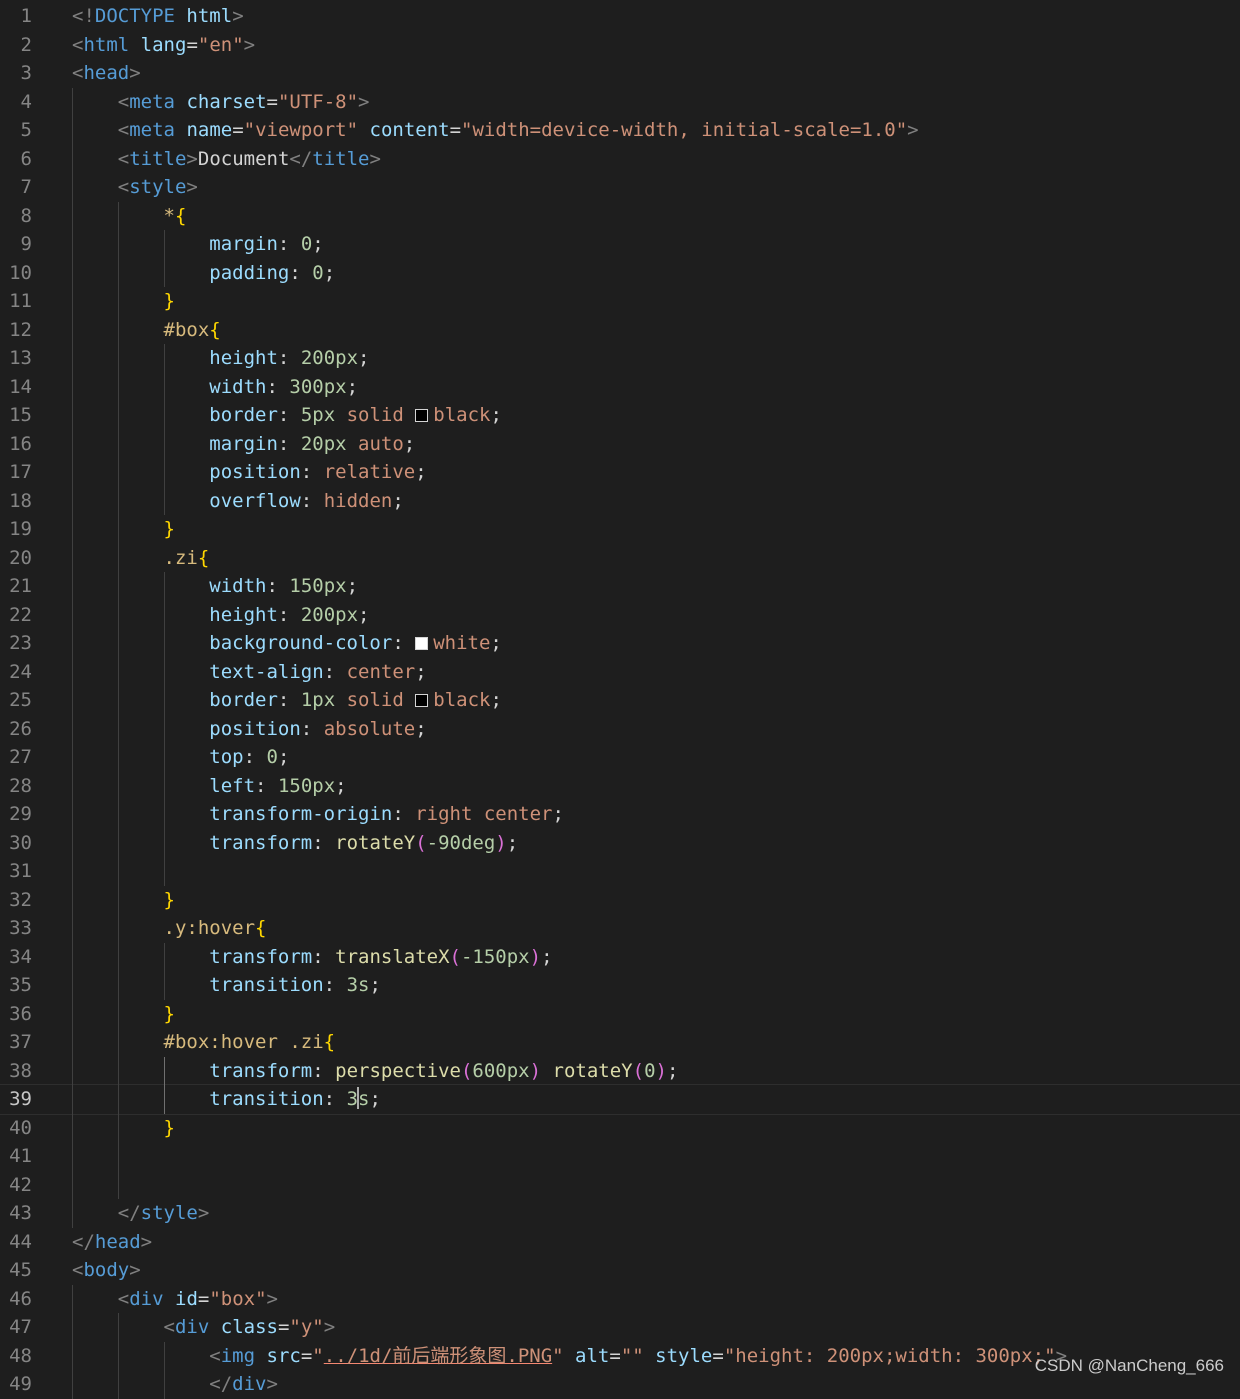 The height and width of the screenshot is (1399, 1240). Describe the element at coordinates (620, 216) in the screenshot. I see `code-line: 8 *{` at that location.